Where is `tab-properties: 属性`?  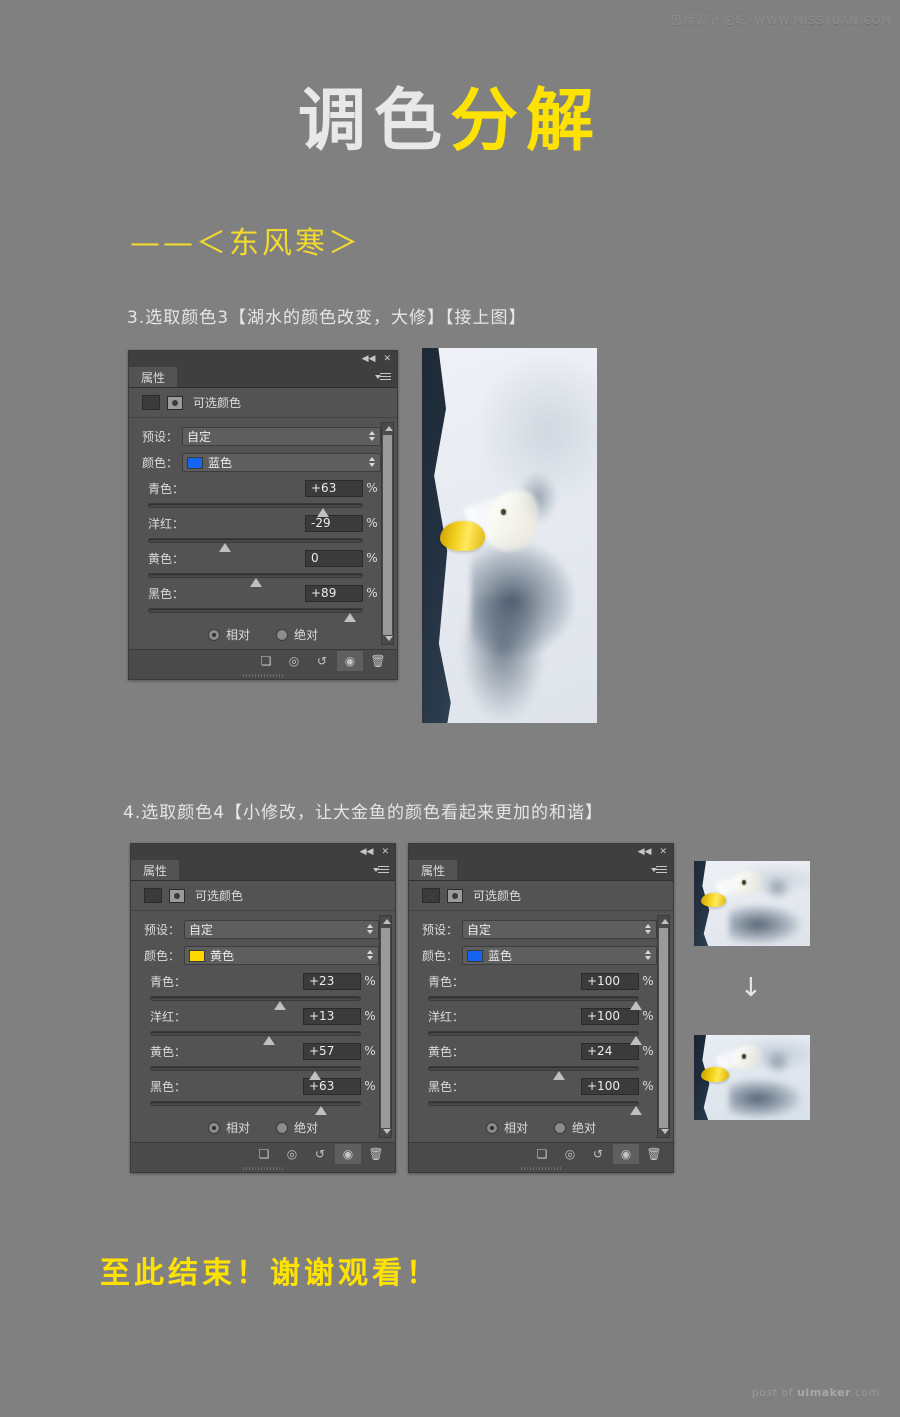
tab-properties: 属性 is located at coordinates (155, 870).